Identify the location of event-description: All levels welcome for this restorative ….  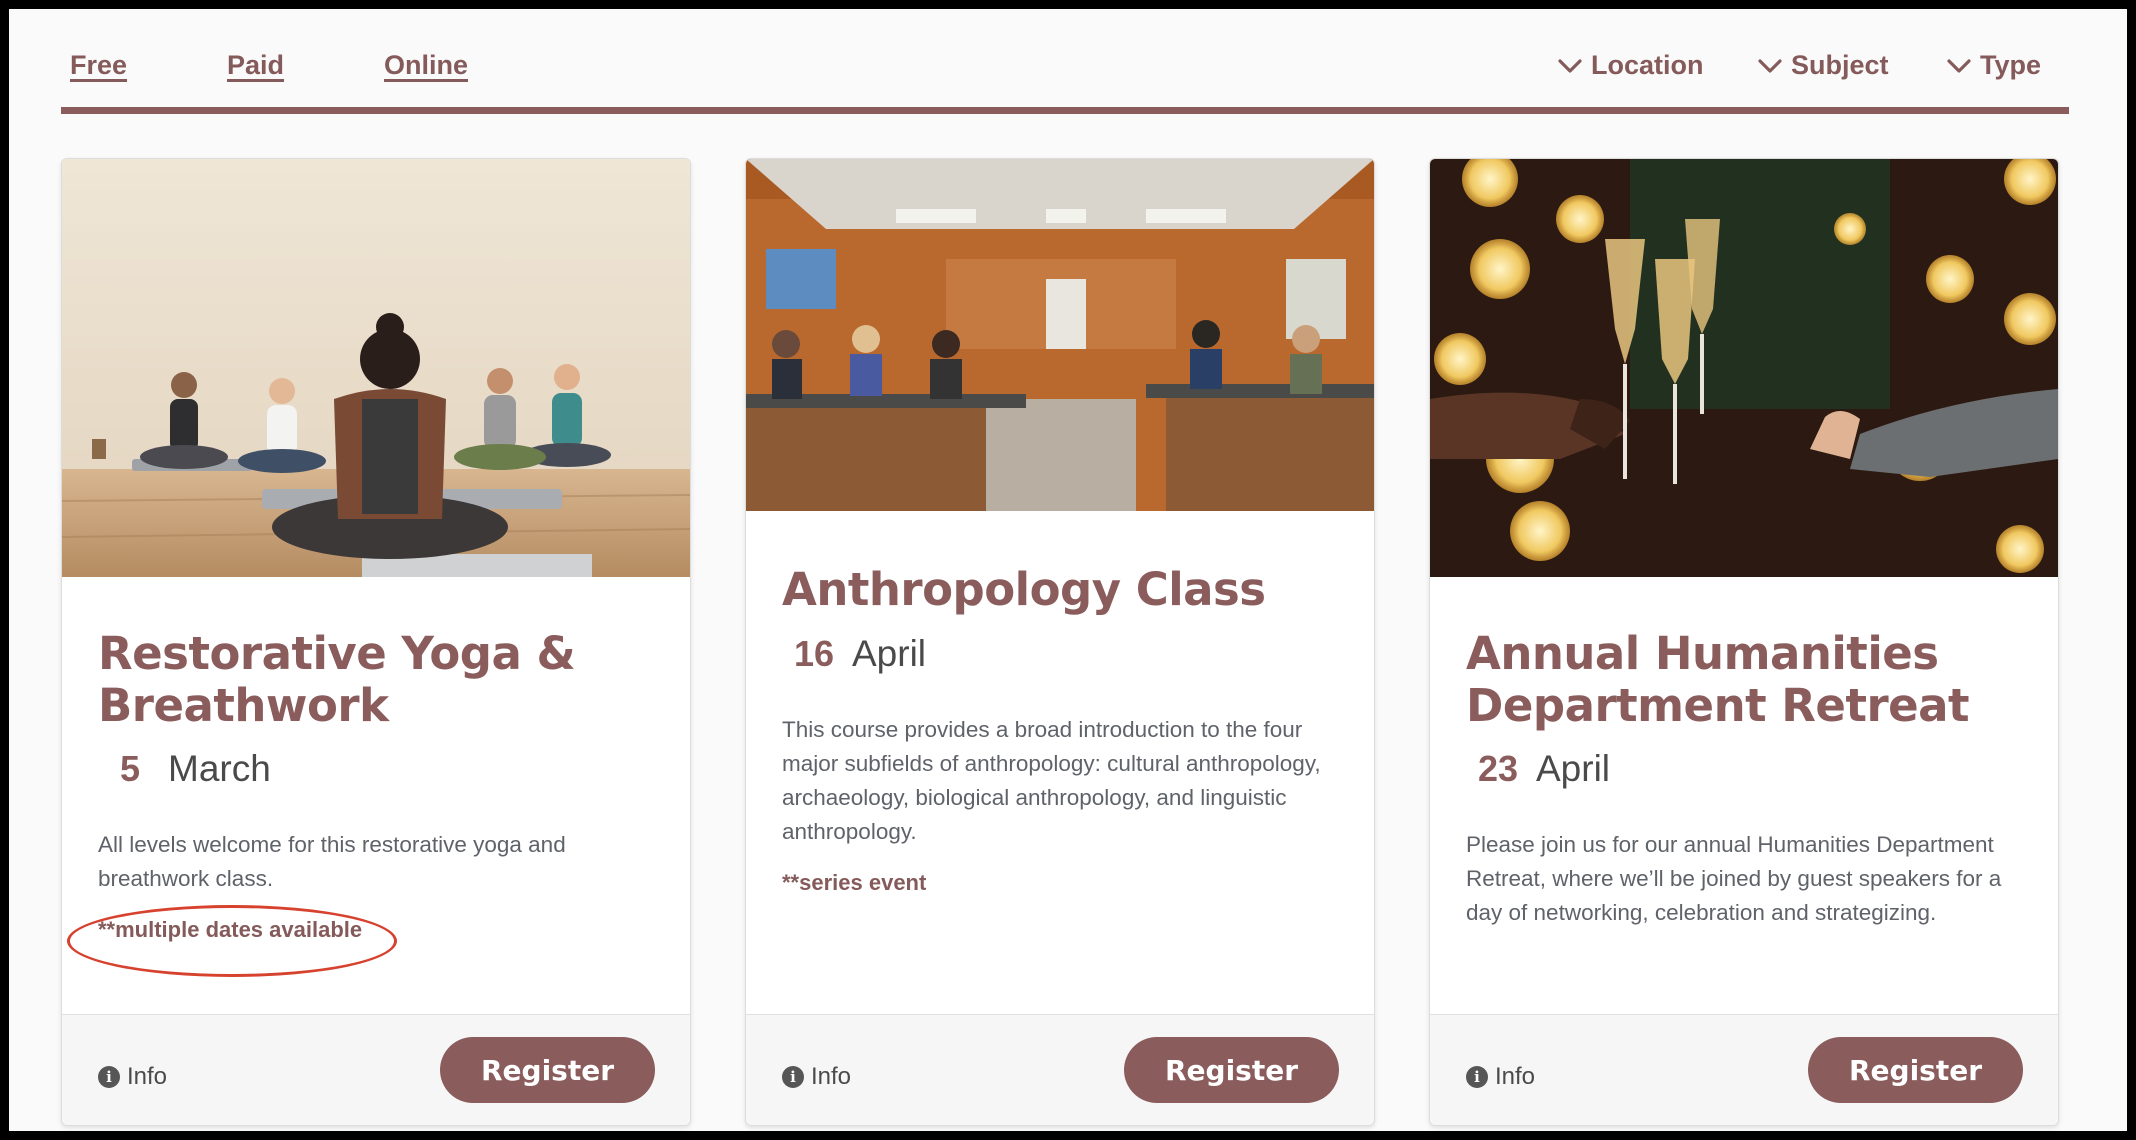
(332, 861).